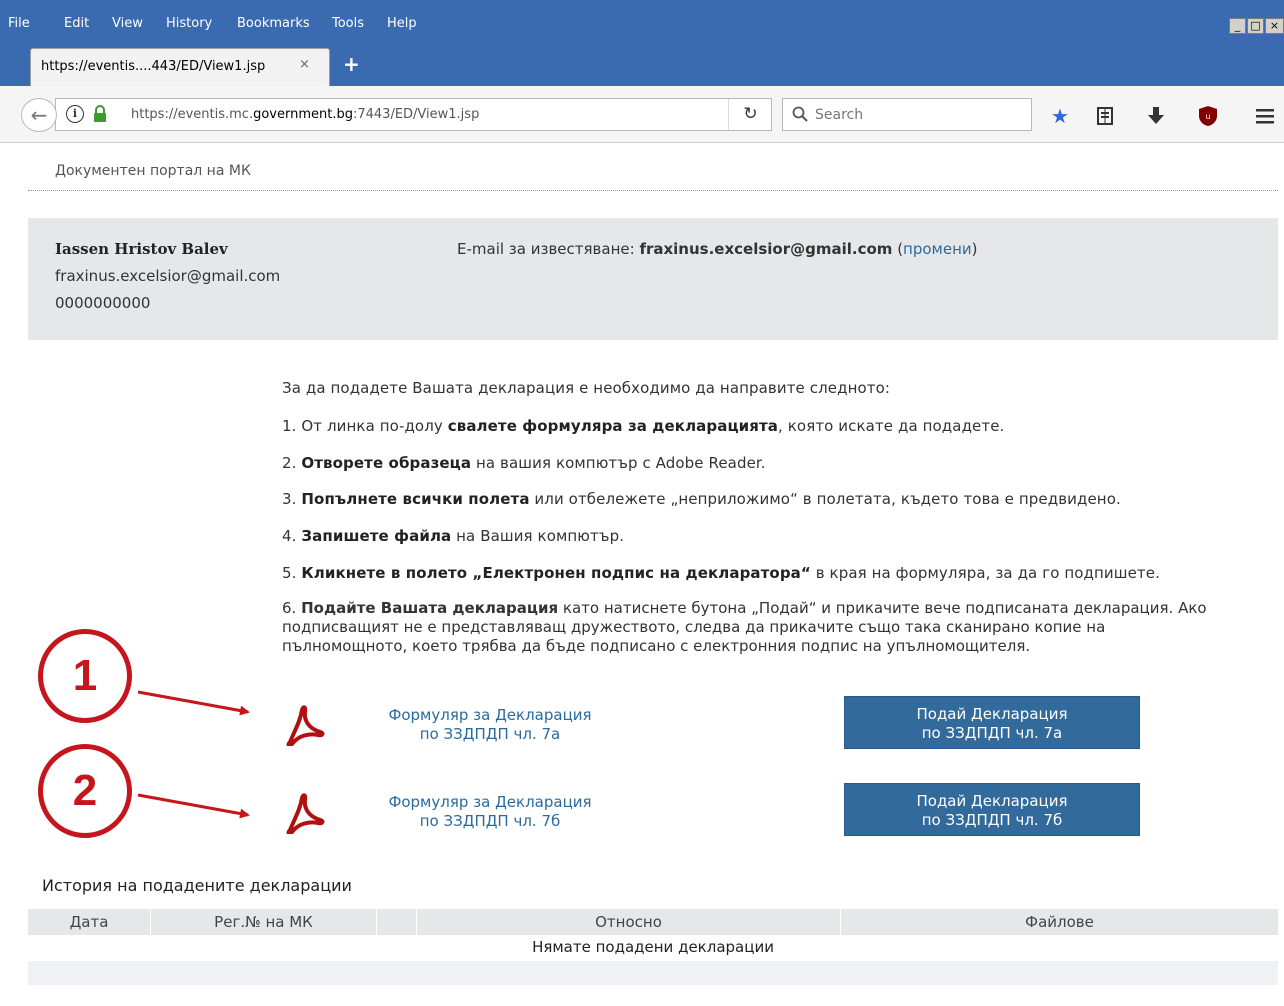  I want to click on search-input: Search, so click(907, 114).